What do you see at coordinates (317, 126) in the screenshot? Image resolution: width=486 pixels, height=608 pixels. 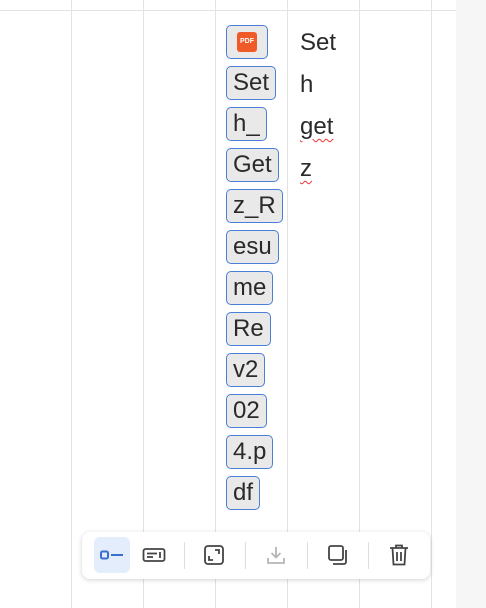 I see `cell-word-misspelled: get` at bounding box center [317, 126].